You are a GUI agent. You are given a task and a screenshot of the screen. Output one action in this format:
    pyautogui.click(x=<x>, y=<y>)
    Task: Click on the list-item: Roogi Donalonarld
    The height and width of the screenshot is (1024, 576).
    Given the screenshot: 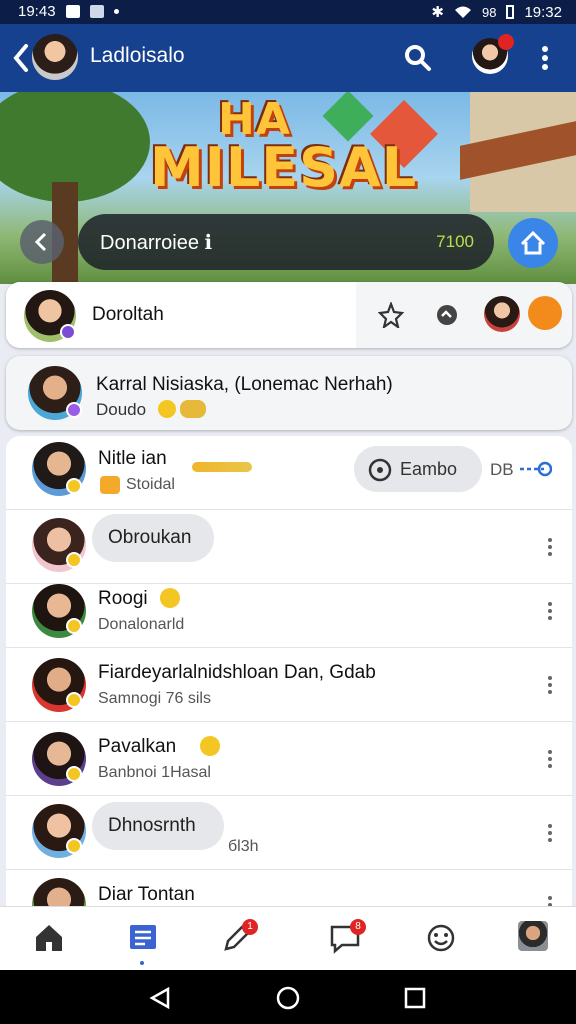 What is the action you would take?
    pyautogui.click(x=289, y=611)
    